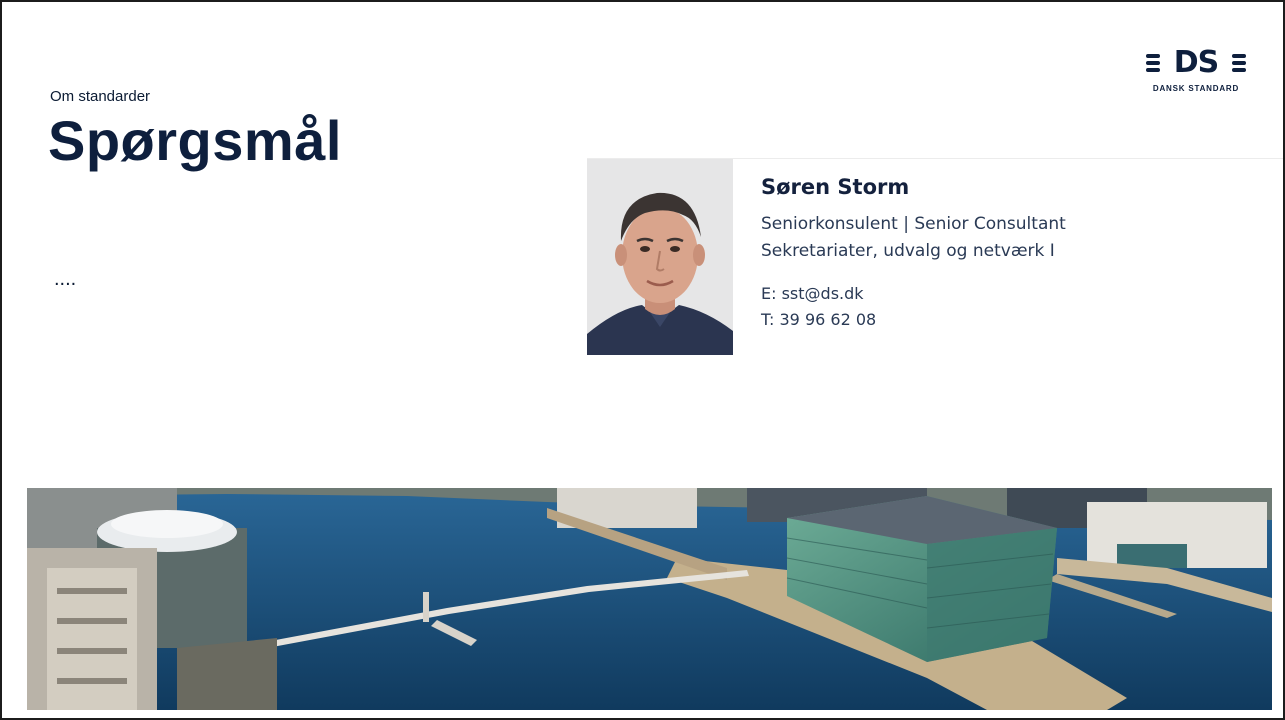  I want to click on contact-role-1: Seniorkonsulent | Senior Consultant, so click(913, 224).